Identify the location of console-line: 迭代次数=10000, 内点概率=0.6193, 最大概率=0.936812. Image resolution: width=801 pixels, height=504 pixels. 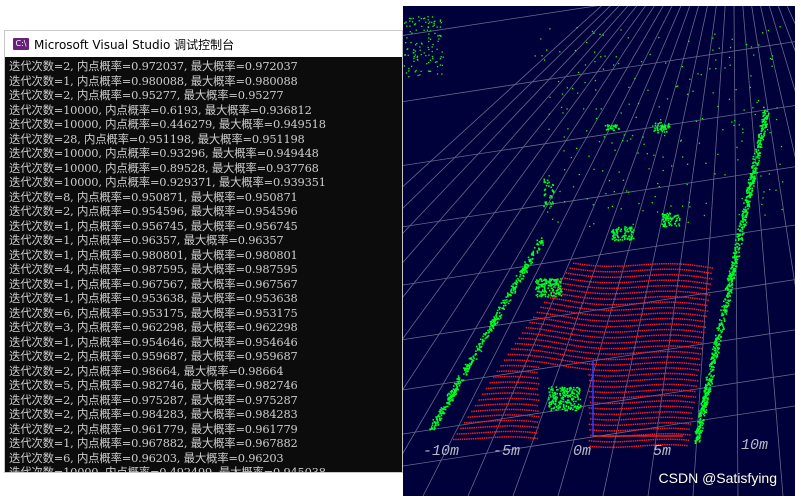
(160, 109).